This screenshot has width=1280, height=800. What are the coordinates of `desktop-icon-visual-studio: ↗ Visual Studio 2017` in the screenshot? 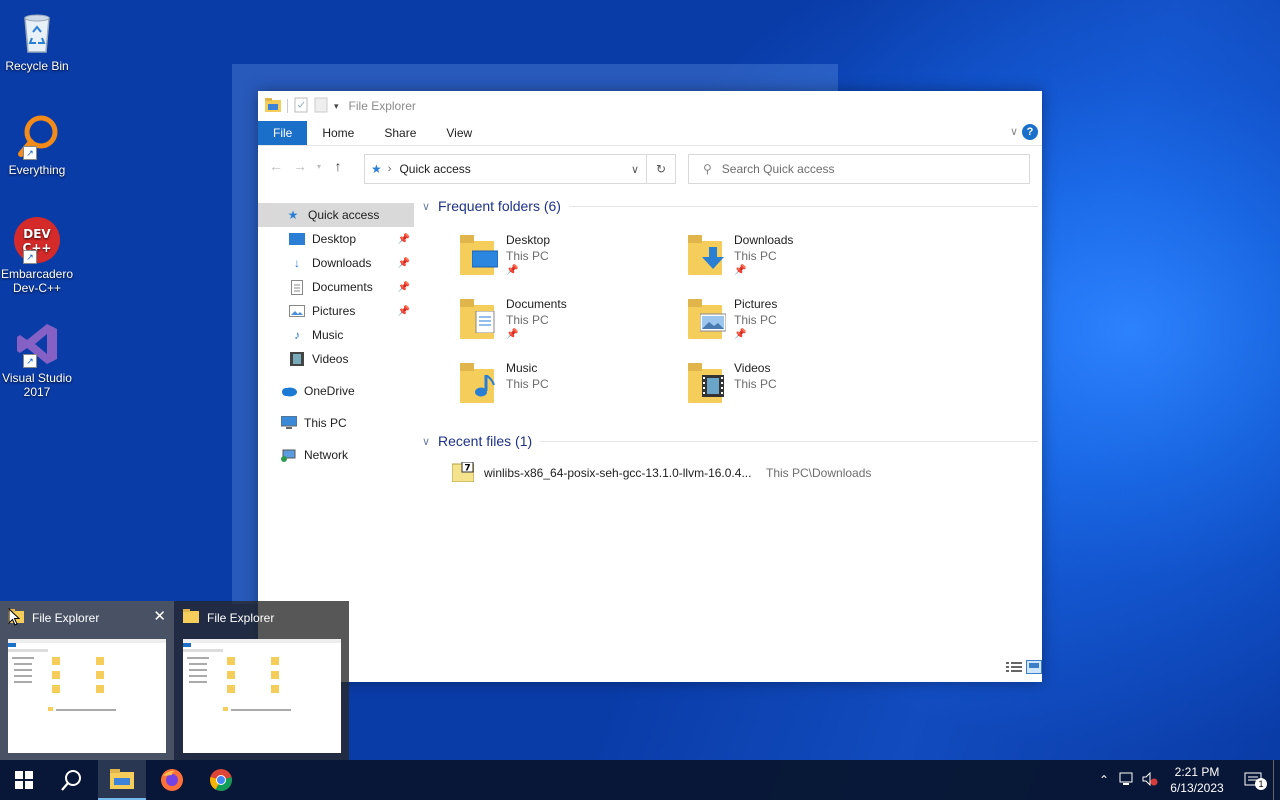 It's located at (37, 359).